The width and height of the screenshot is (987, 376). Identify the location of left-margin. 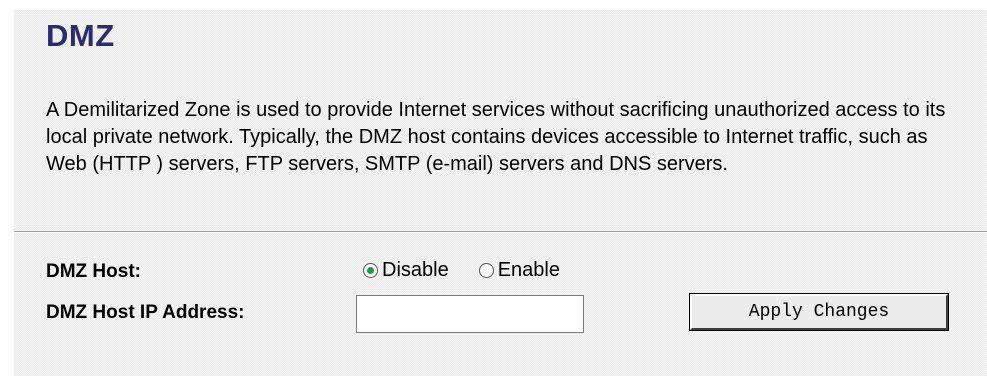
(7, 188).